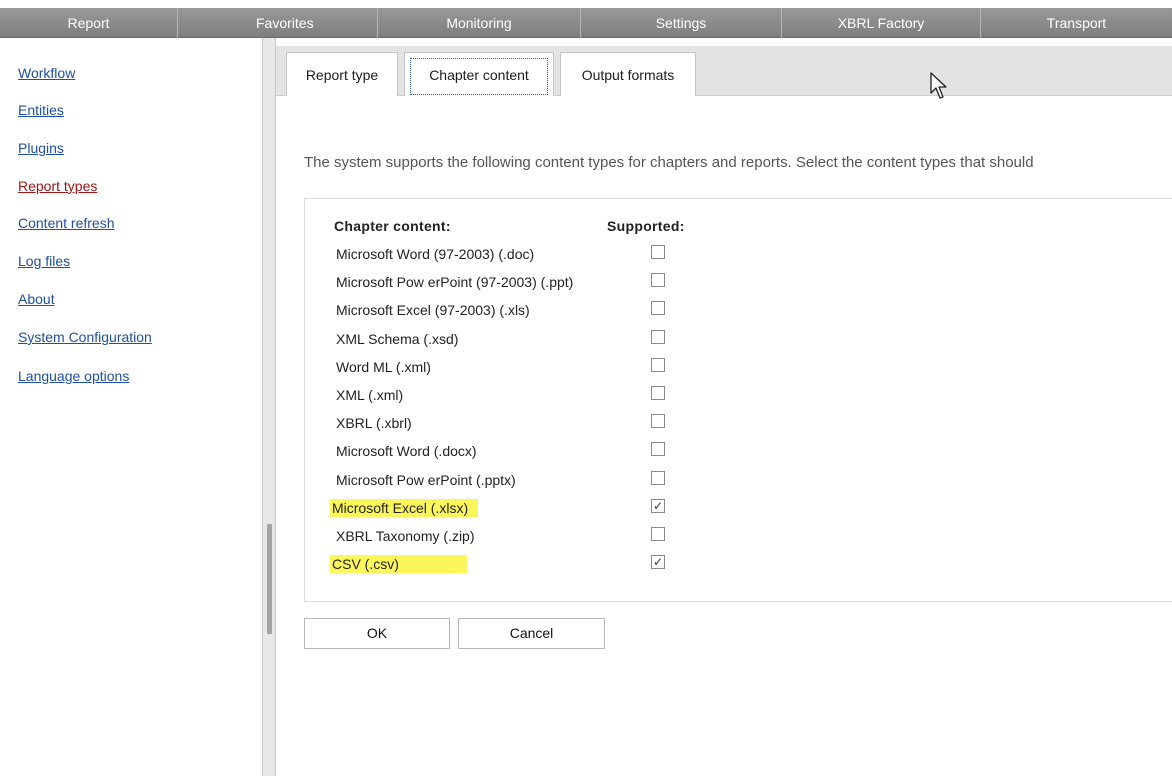 This screenshot has width=1172, height=776. I want to click on sidebar-item-language-options: Language options, so click(73, 376).